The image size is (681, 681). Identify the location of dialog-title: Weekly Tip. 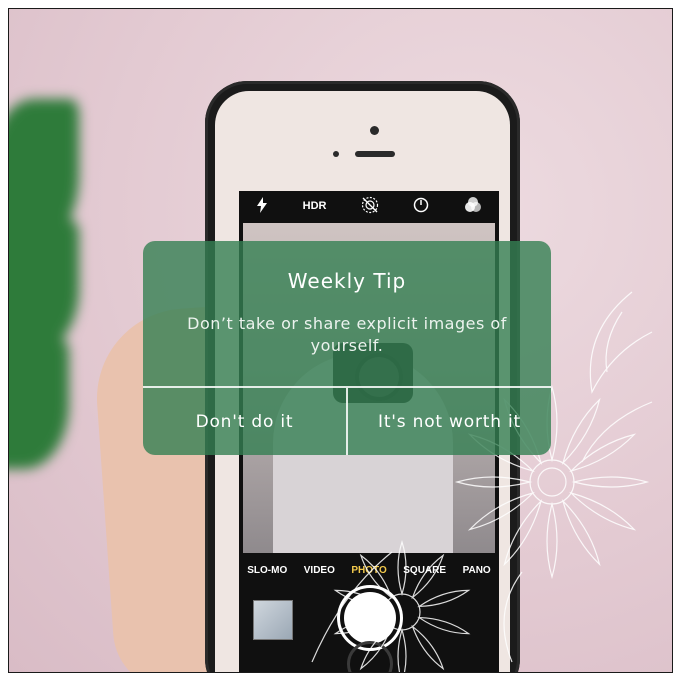
(347, 281).